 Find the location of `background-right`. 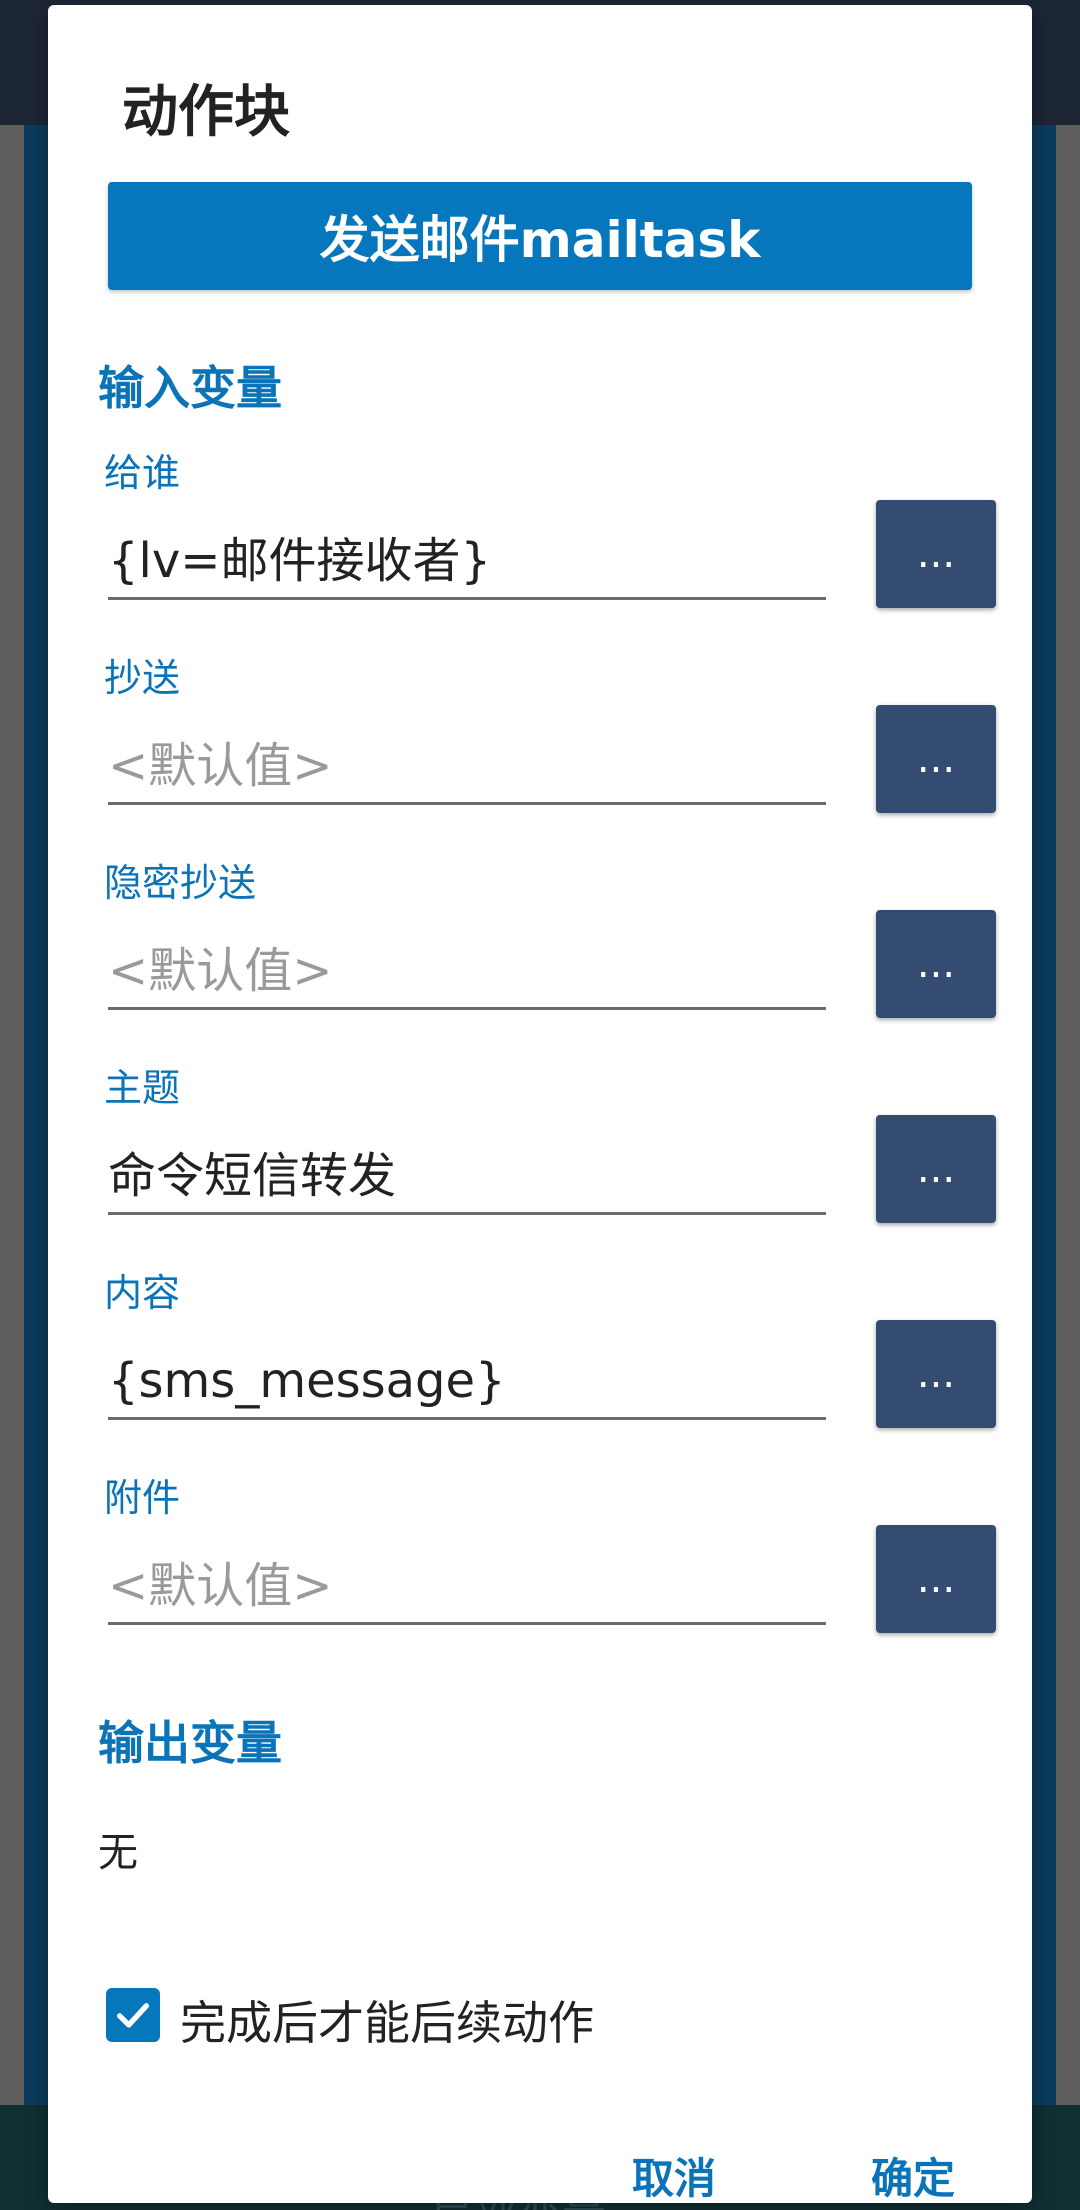

background-right is located at coordinates (1066, 1117).